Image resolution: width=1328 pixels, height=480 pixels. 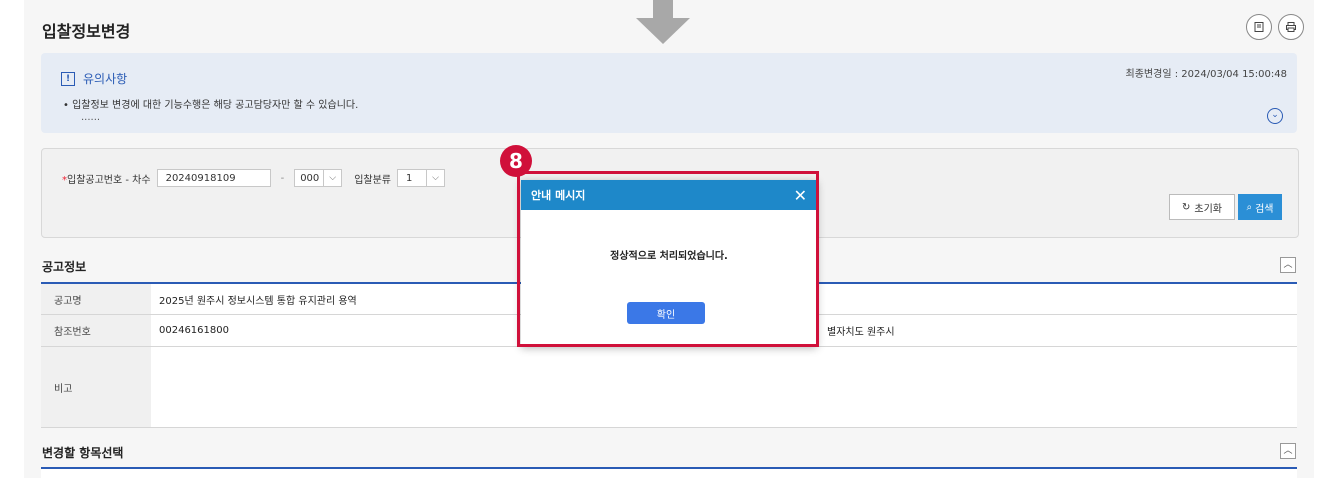 I want to click on change-items-table, so click(x=669, y=473).